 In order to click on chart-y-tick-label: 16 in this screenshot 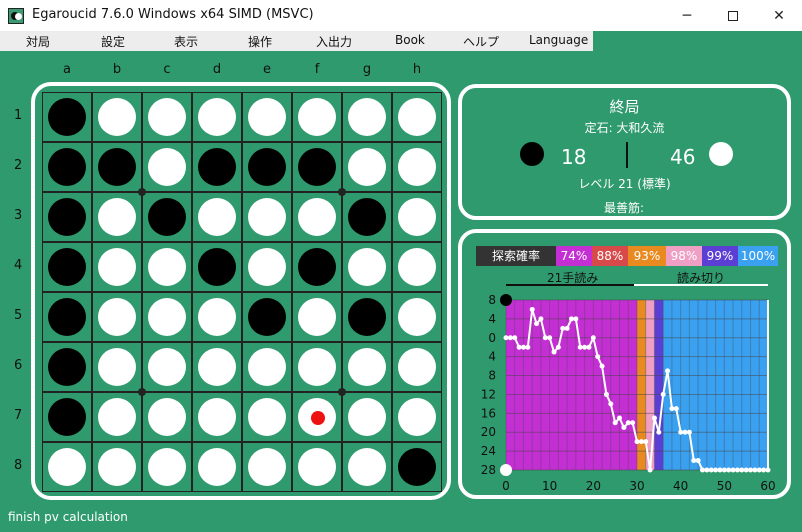, I will do `click(488, 413)`.